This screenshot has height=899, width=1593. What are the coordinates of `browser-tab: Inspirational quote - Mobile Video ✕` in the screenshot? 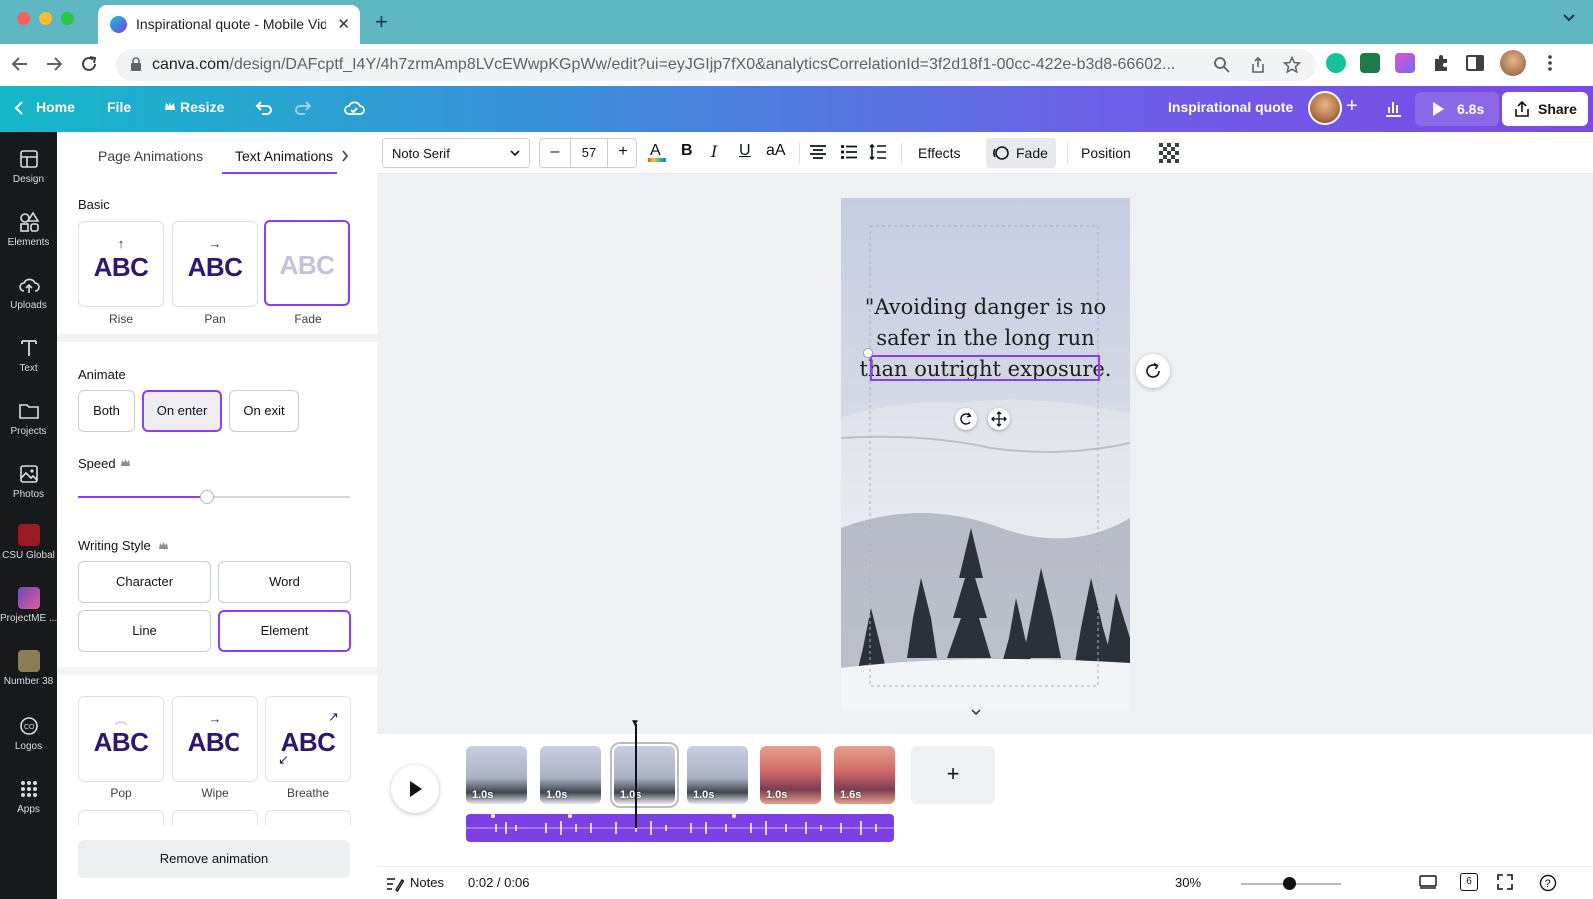 It's located at (229, 24).